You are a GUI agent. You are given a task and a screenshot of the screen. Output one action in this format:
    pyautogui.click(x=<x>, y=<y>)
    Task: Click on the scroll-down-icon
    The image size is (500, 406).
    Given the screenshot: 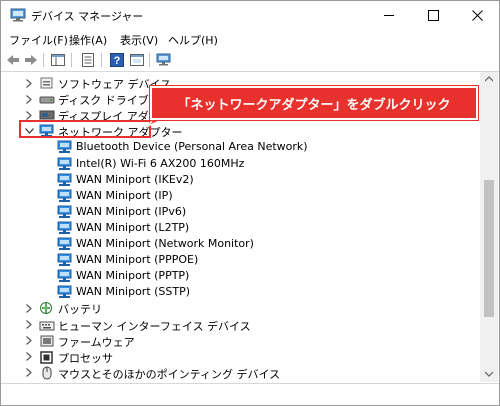 What is the action you would take?
    pyautogui.click(x=489, y=374)
    